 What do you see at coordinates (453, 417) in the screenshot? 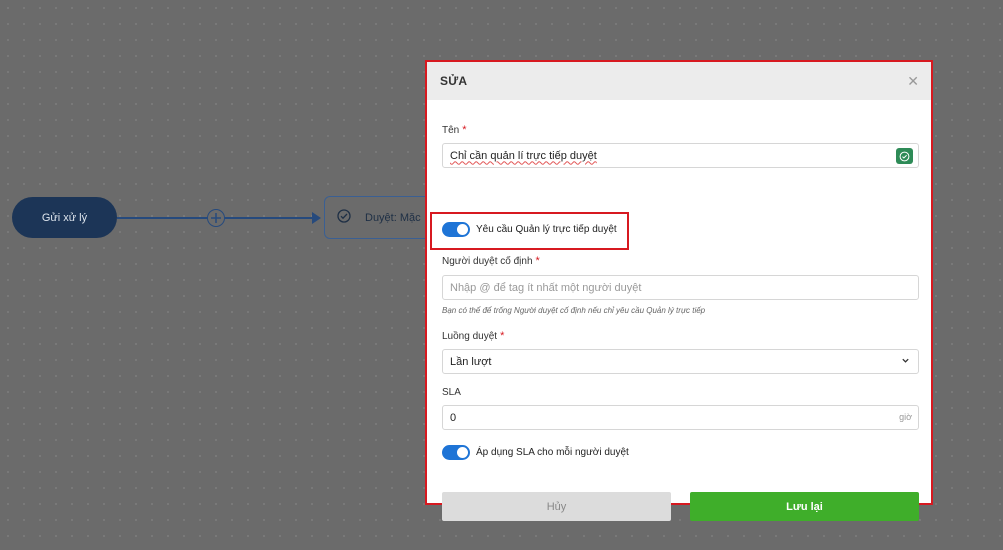
I see `sla-input-value: 0` at bounding box center [453, 417].